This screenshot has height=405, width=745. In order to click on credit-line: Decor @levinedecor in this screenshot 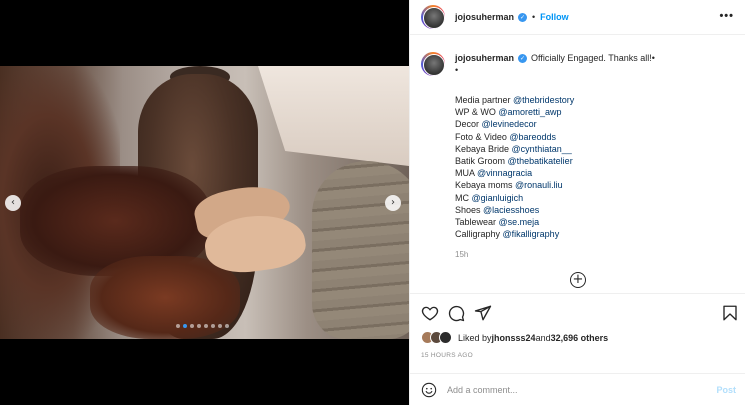, I will do `click(555, 124)`.